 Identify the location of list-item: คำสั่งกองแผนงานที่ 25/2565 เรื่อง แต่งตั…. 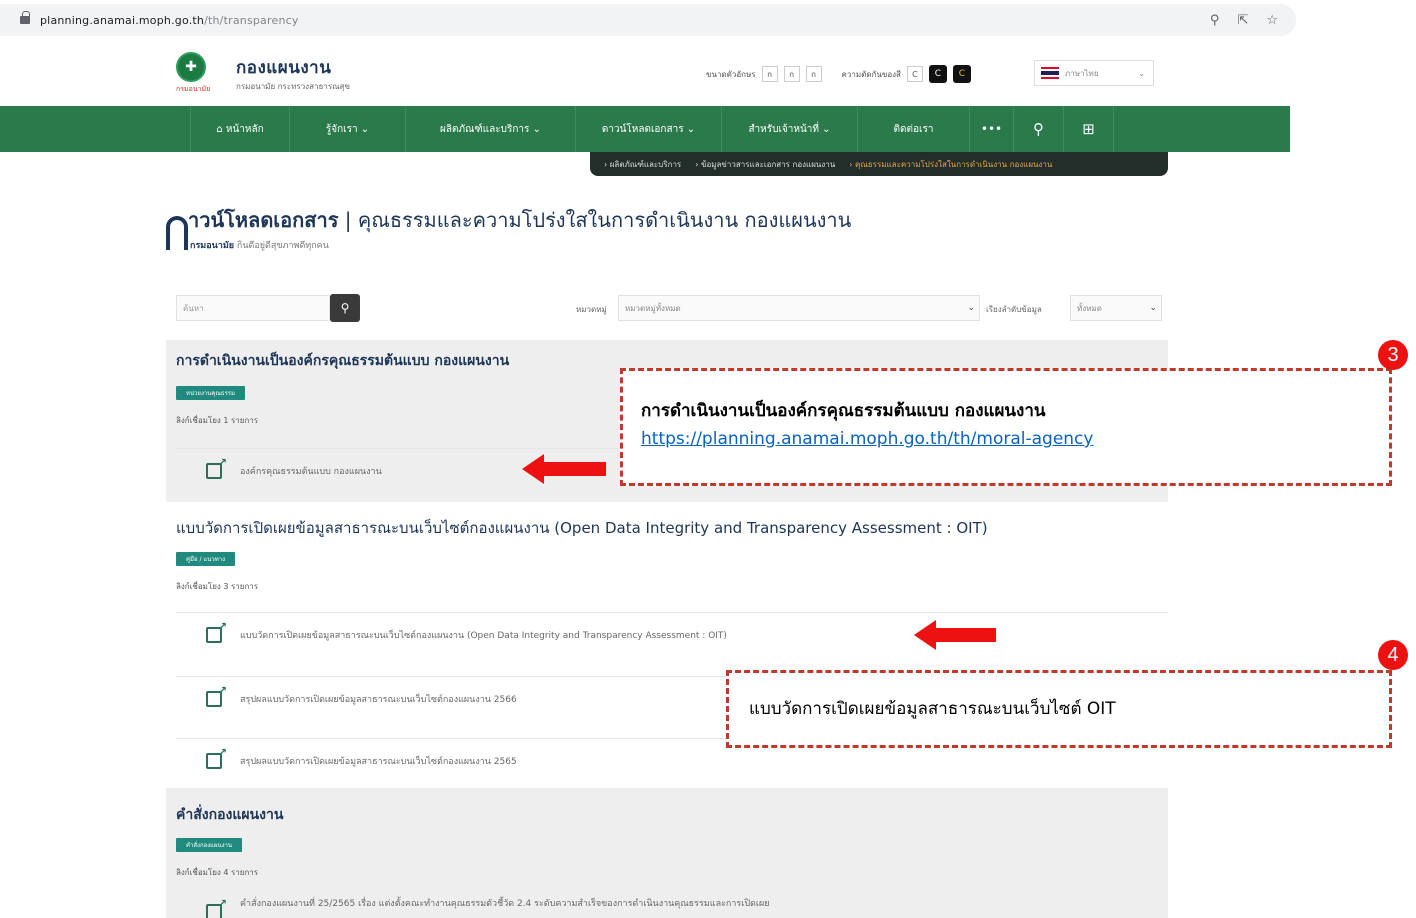
(672, 905).